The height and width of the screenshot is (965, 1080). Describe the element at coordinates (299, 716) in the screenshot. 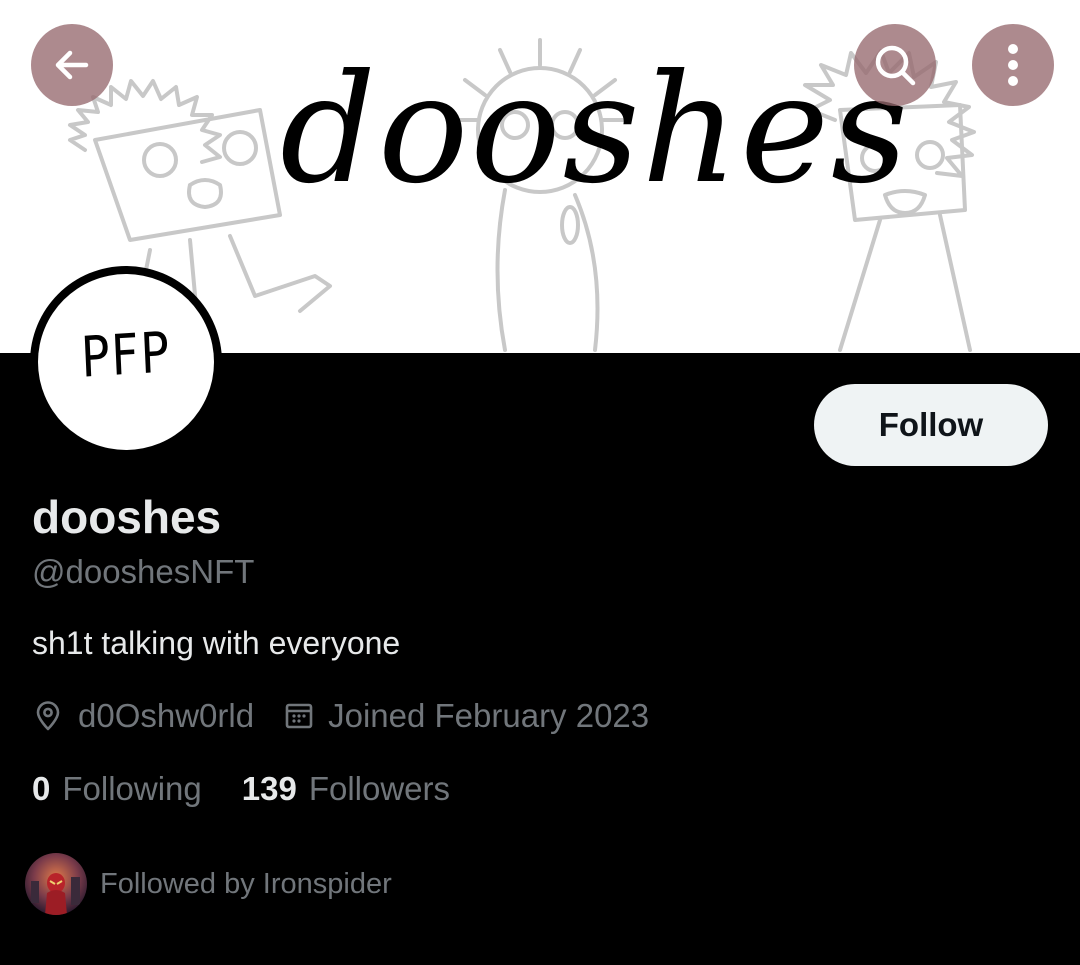

I see `calendar-icon` at that location.